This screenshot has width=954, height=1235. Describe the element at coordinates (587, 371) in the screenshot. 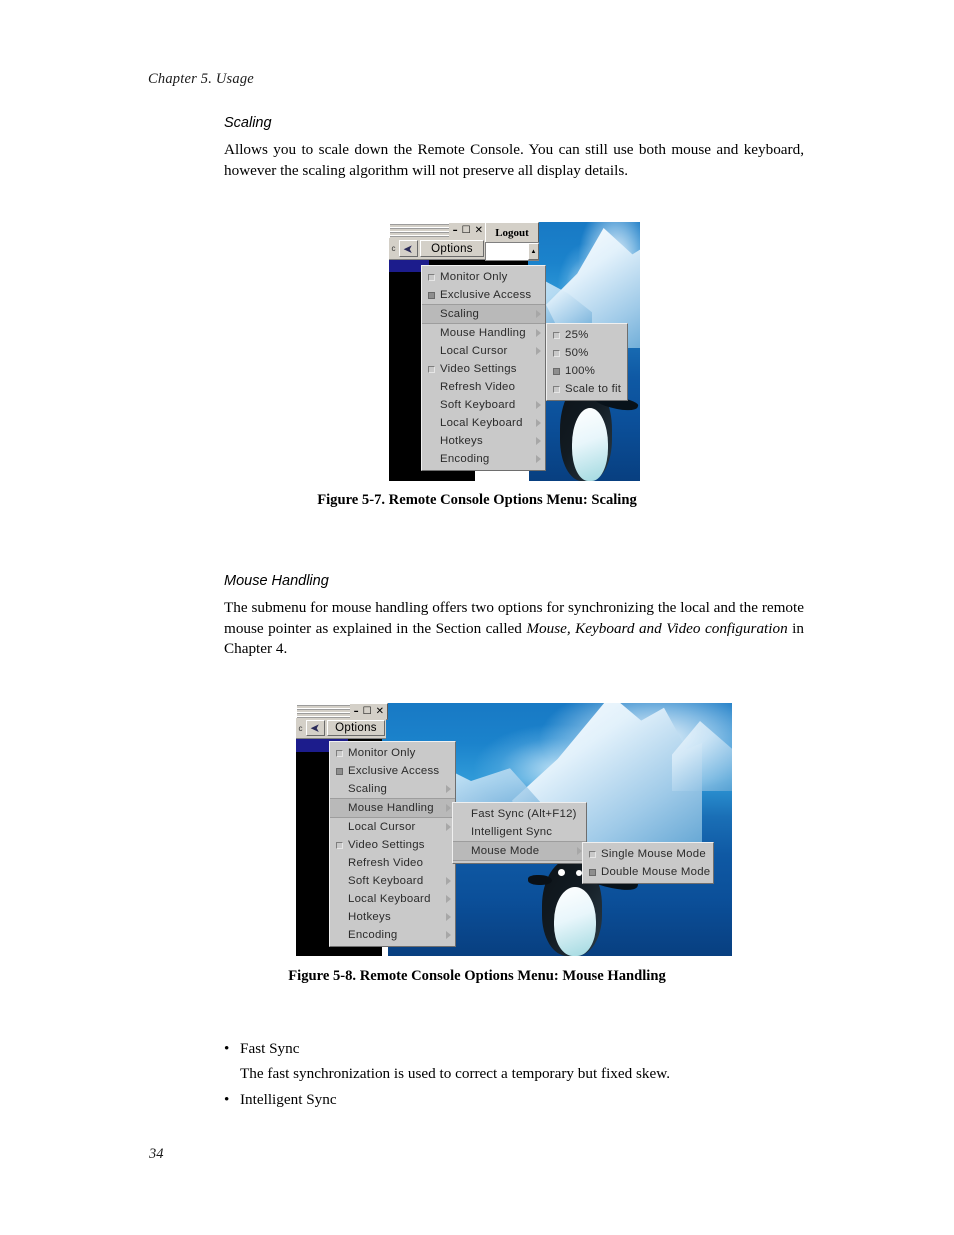

I see `menu-item: 100%` at that location.